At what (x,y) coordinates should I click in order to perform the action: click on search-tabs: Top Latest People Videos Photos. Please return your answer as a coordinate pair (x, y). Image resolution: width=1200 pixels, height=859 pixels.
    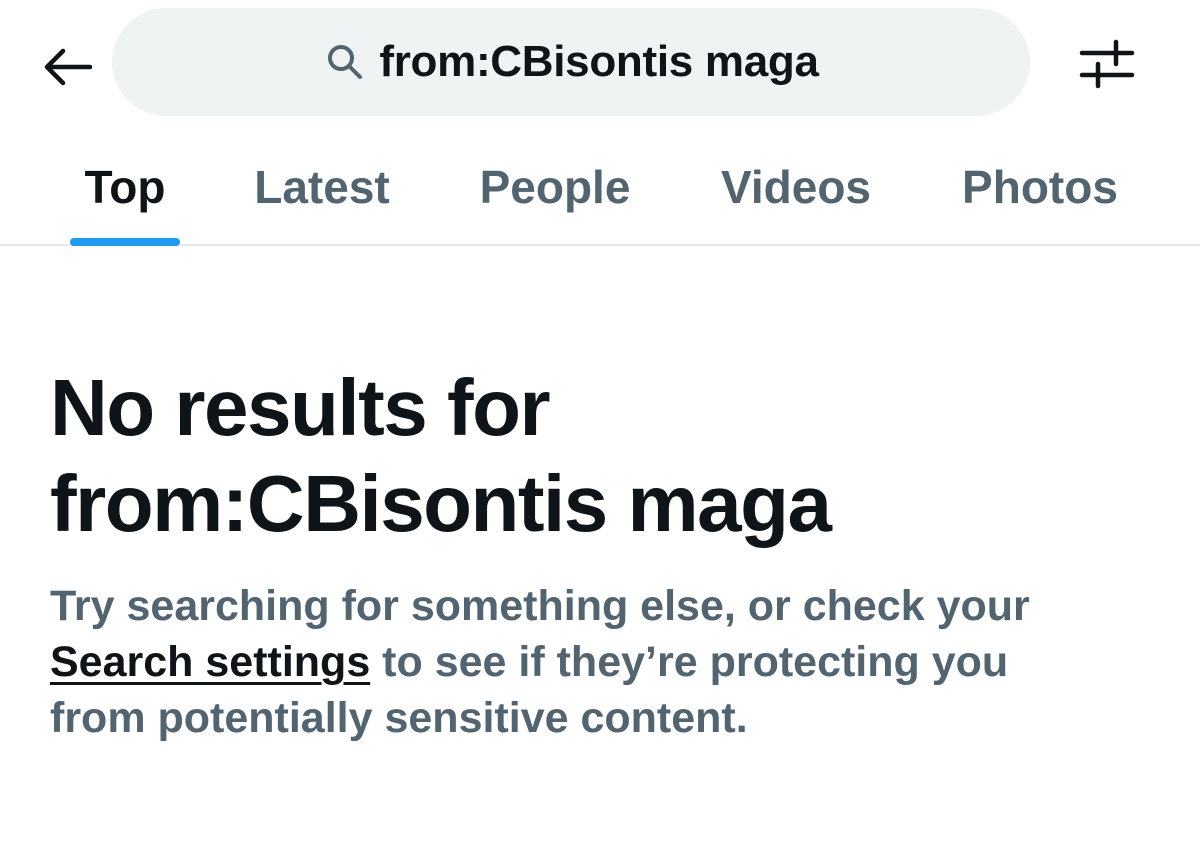
    Looking at the image, I should click on (600, 188).